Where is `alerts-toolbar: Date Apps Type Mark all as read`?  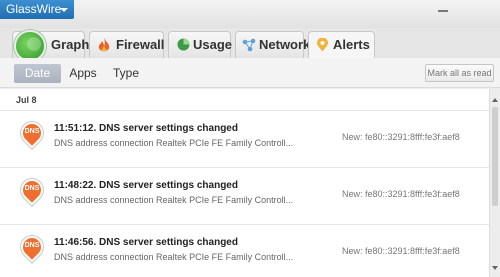 alerts-toolbar: Date Apps Type Mark all as read is located at coordinates (250, 73).